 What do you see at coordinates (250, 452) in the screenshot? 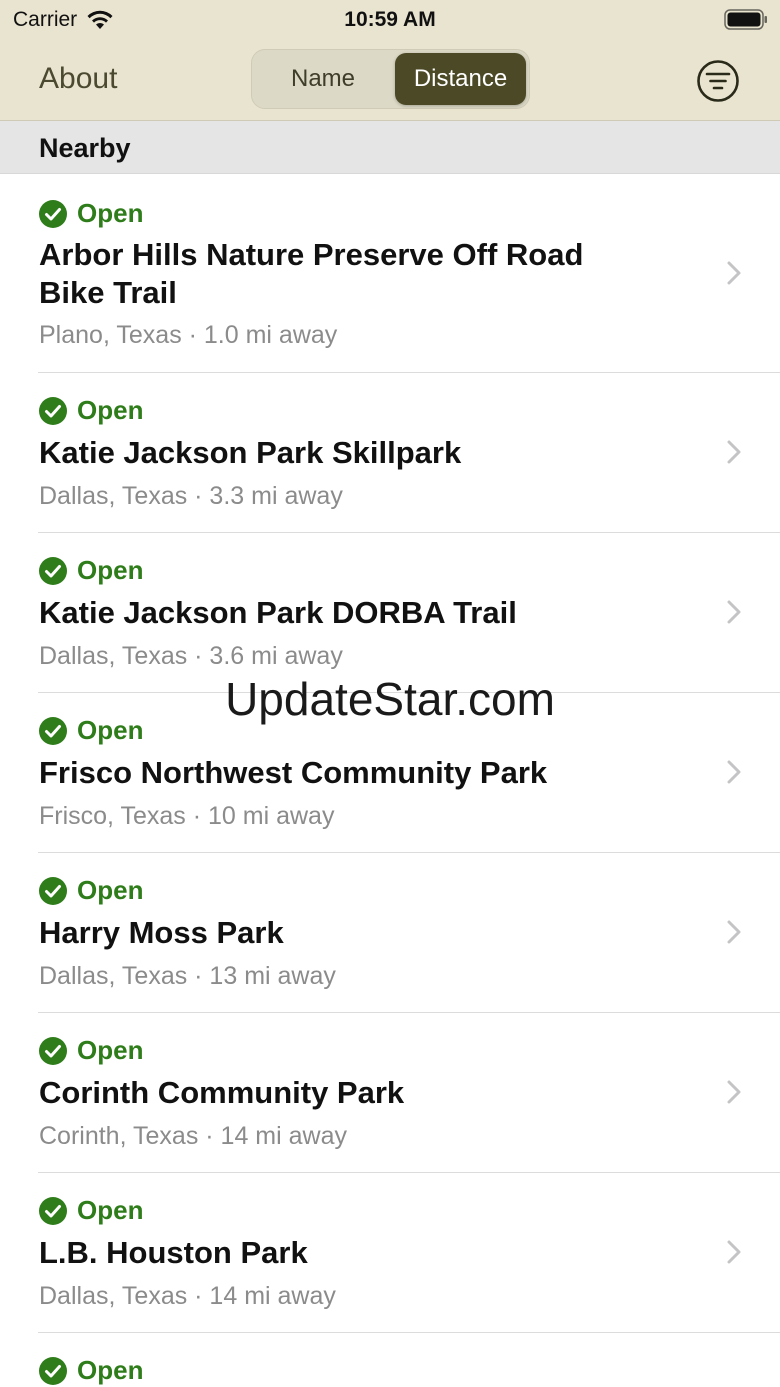
I see `trail-name: Katie Jackson Park Skillpark` at bounding box center [250, 452].